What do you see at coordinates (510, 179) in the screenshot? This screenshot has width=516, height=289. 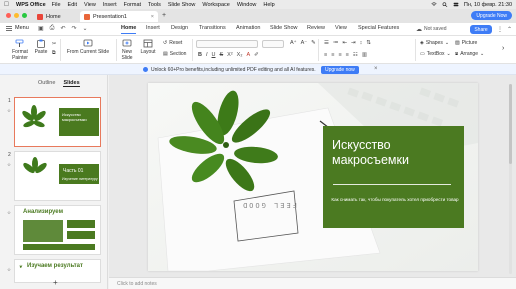 I see `vertical-scrollbar` at bounding box center [510, 179].